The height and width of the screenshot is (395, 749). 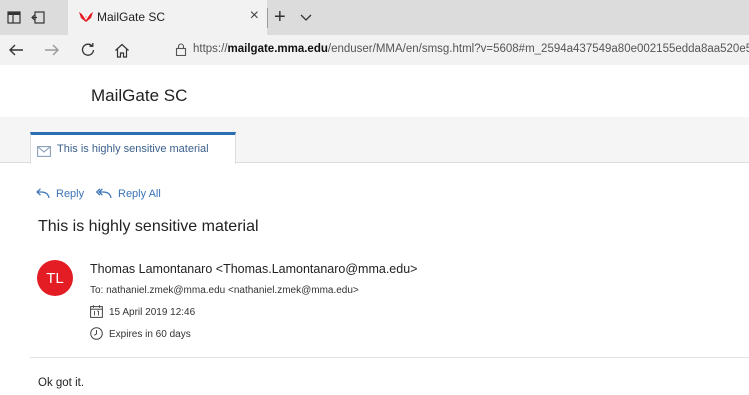 What do you see at coordinates (16, 50) in the screenshot?
I see `back-arrow-icon` at bounding box center [16, 50].